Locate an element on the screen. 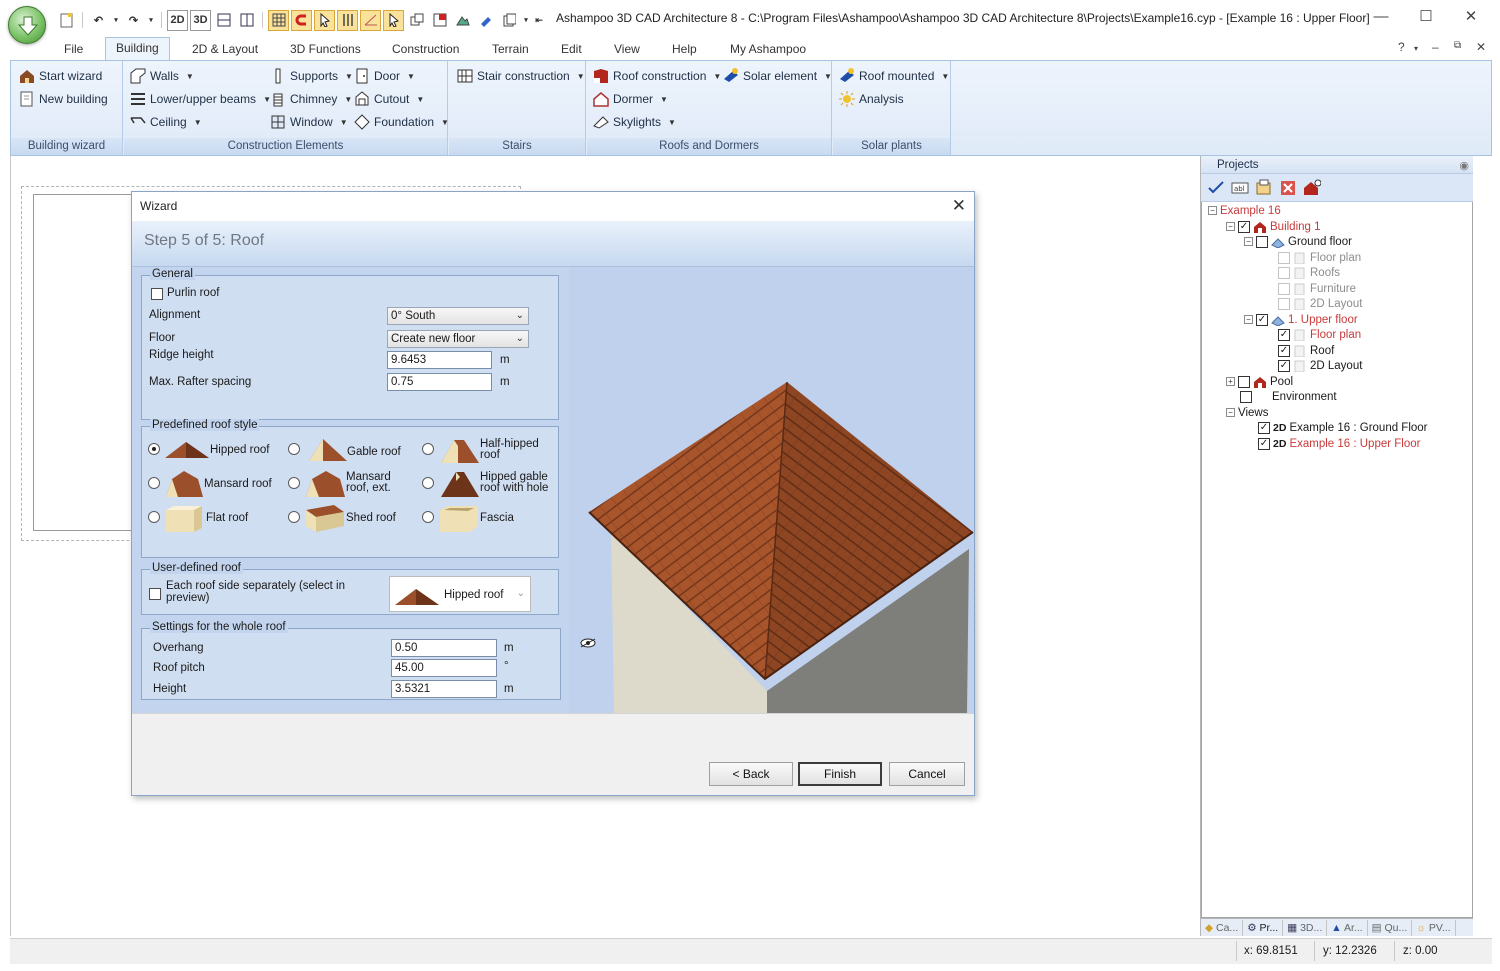  checkmark-icon is located at coordinates (1216, 188).